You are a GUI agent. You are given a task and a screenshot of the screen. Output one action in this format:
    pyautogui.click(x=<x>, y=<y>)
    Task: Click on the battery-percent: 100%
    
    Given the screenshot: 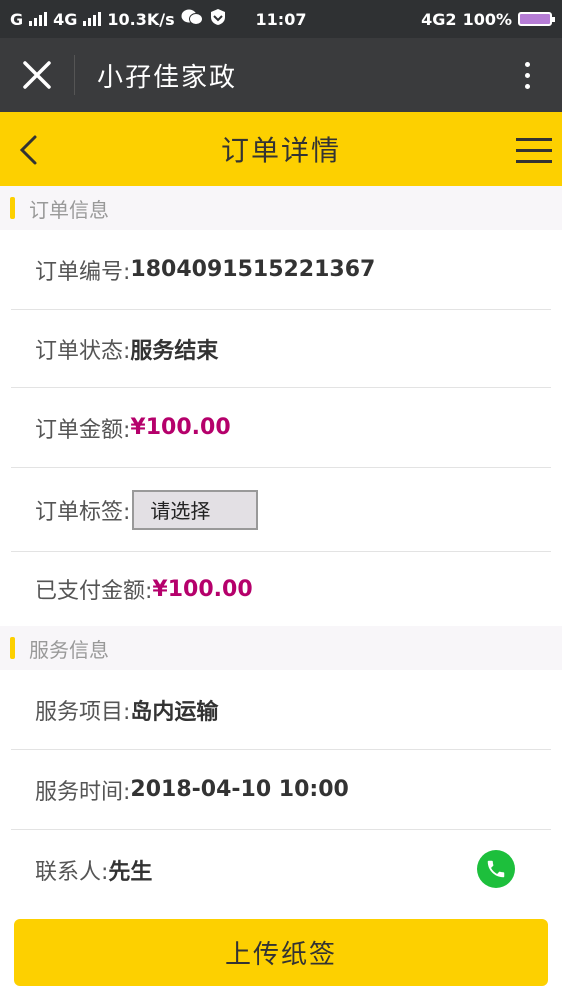 What is the action you would take?
    pyautogui.click(x=487, y=19)
    